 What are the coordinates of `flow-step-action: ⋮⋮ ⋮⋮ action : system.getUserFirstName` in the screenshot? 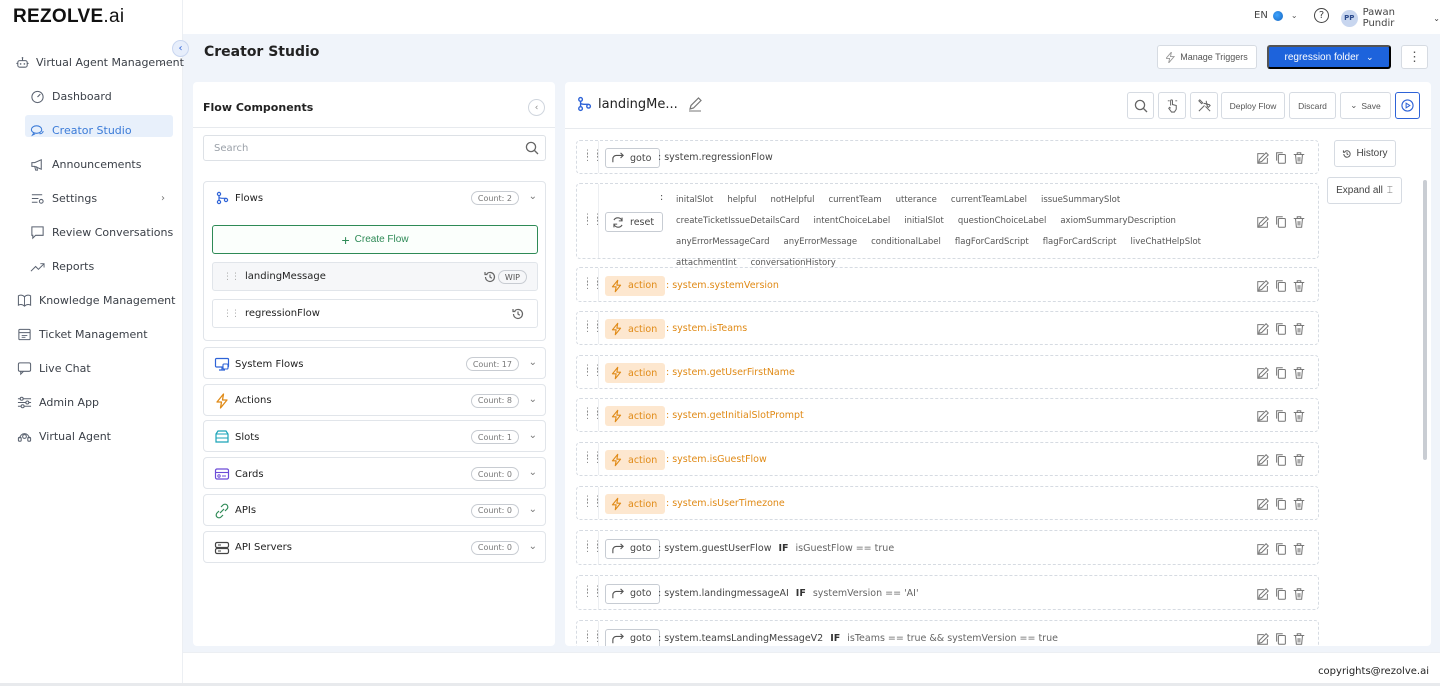 It's located at (947, 372).